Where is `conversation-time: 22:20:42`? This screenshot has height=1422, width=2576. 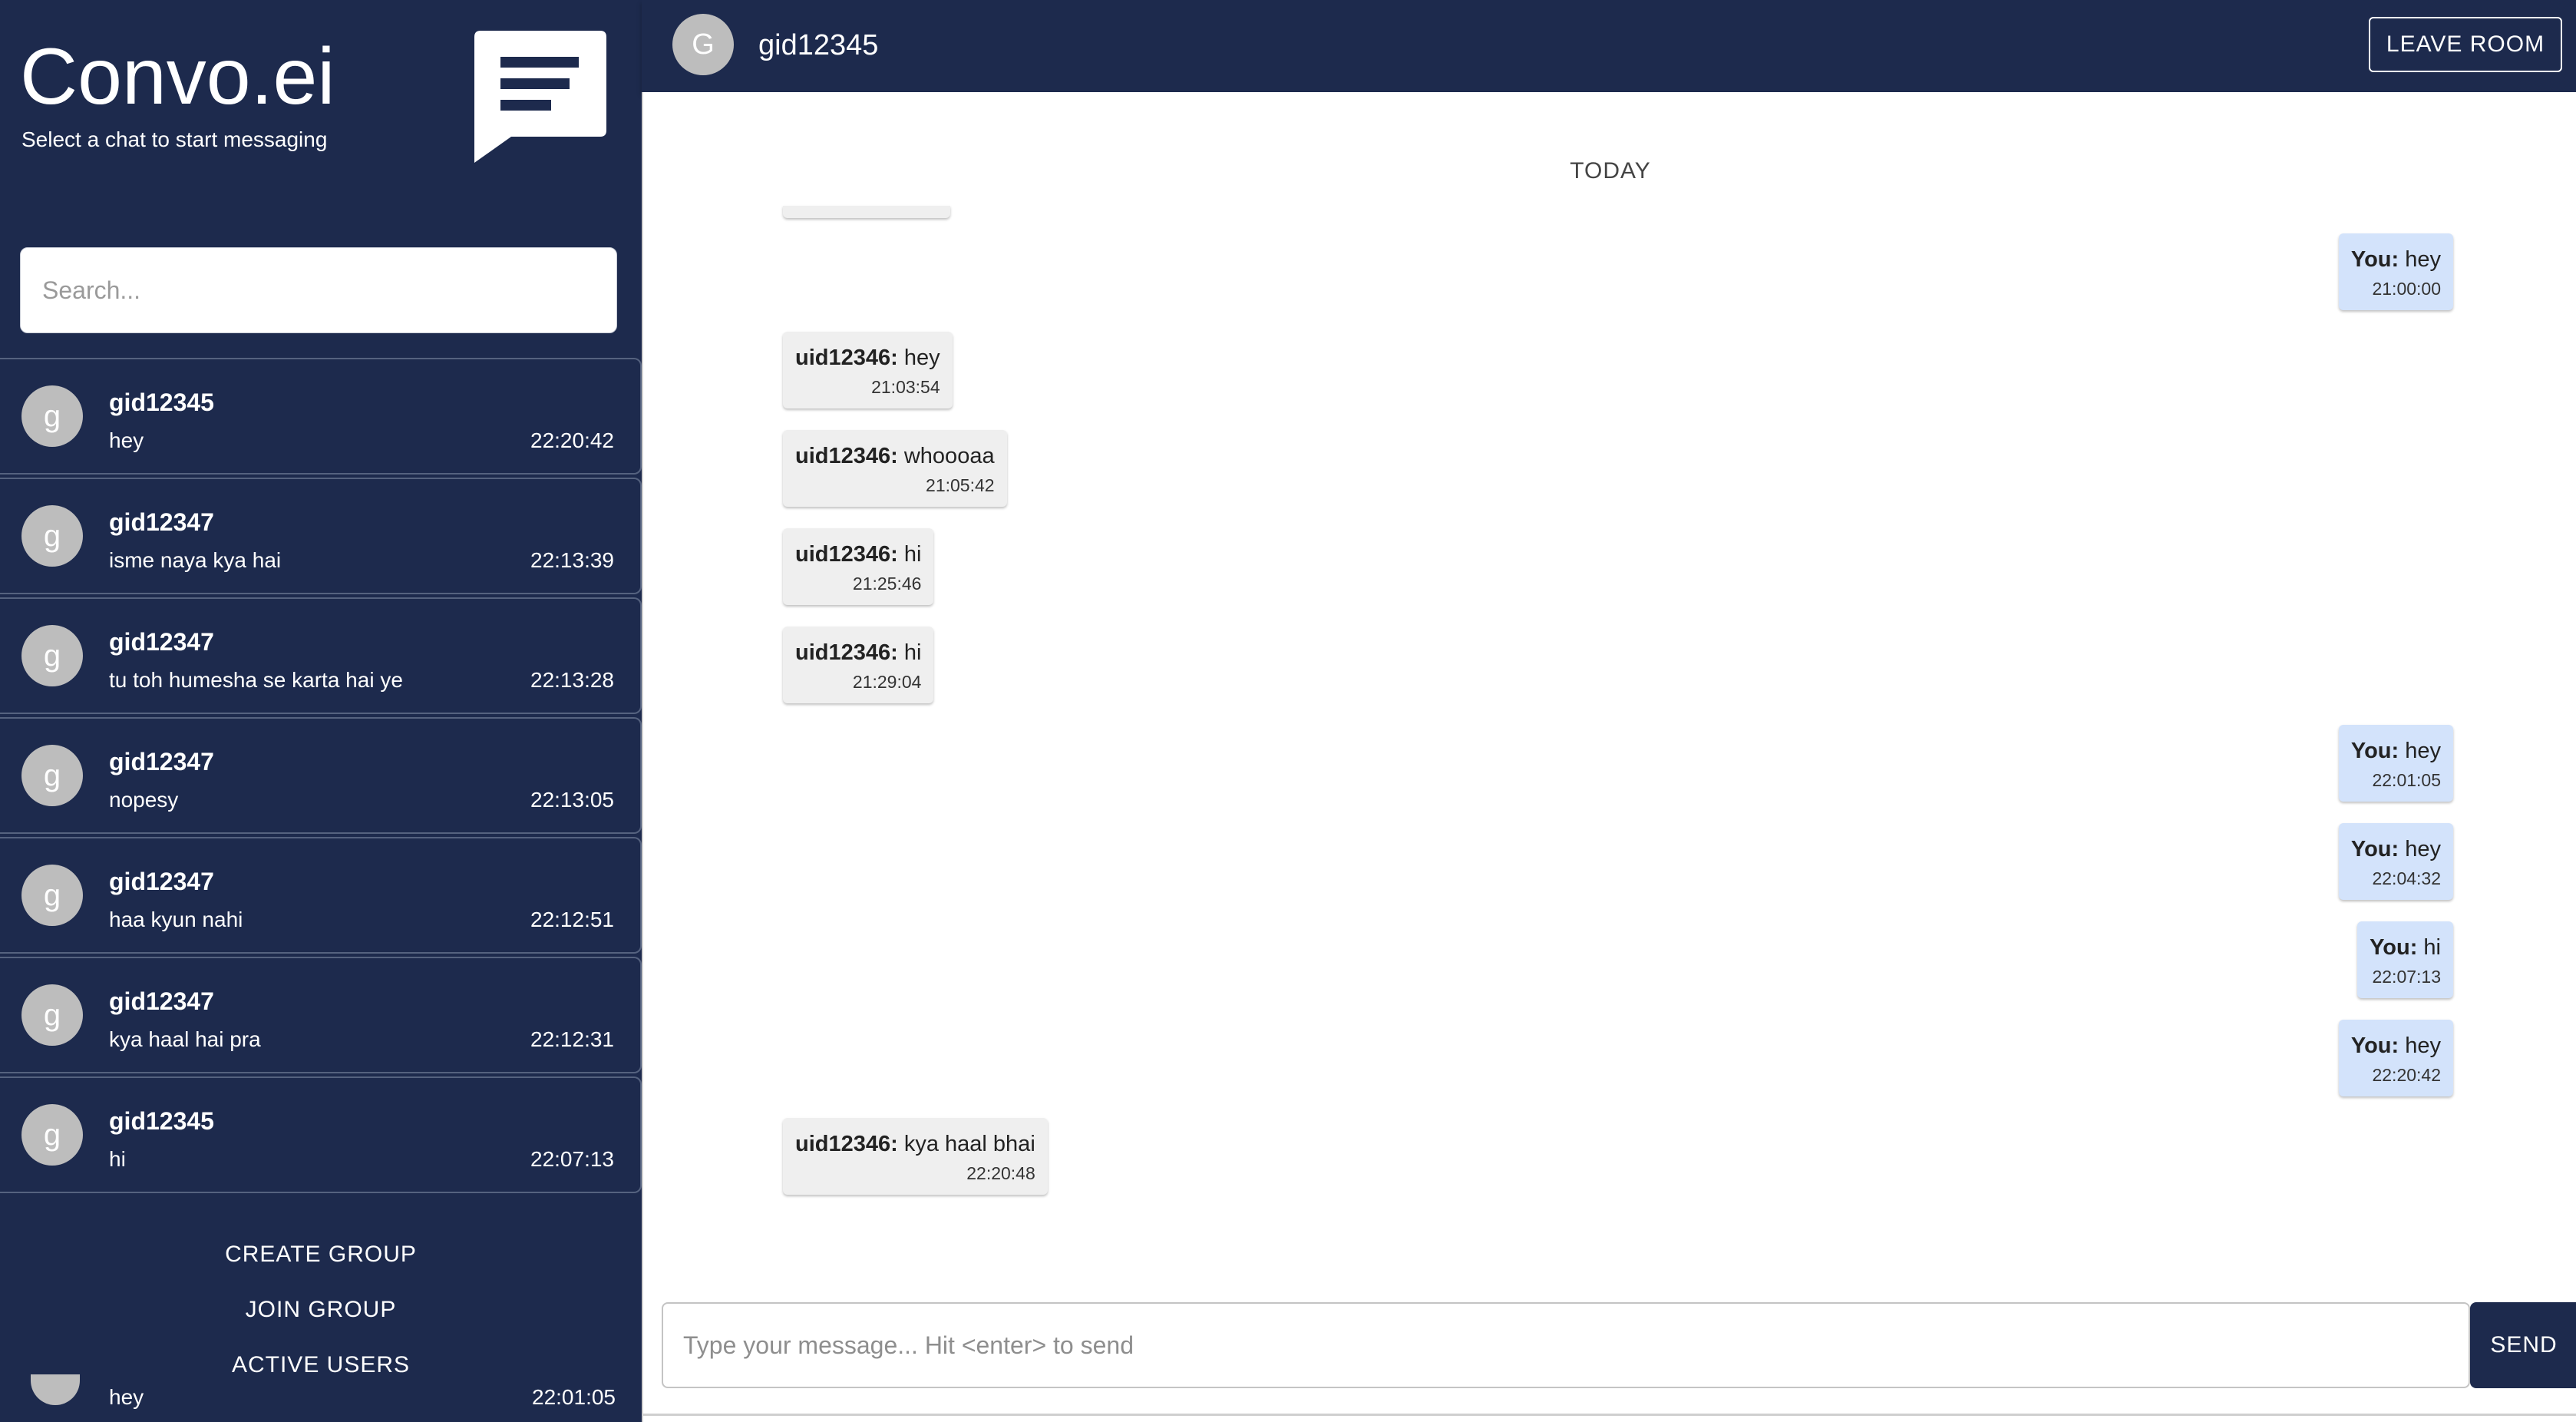
conversation-time: 22:20:42 is located at coordinates (572, 440).